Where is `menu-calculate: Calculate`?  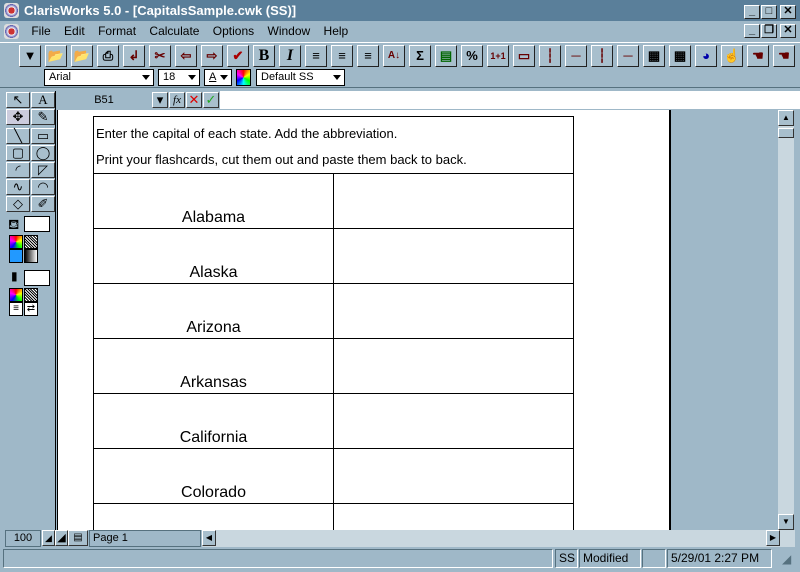
menu-calculate: Calculate is located at coordinates (174, 31).